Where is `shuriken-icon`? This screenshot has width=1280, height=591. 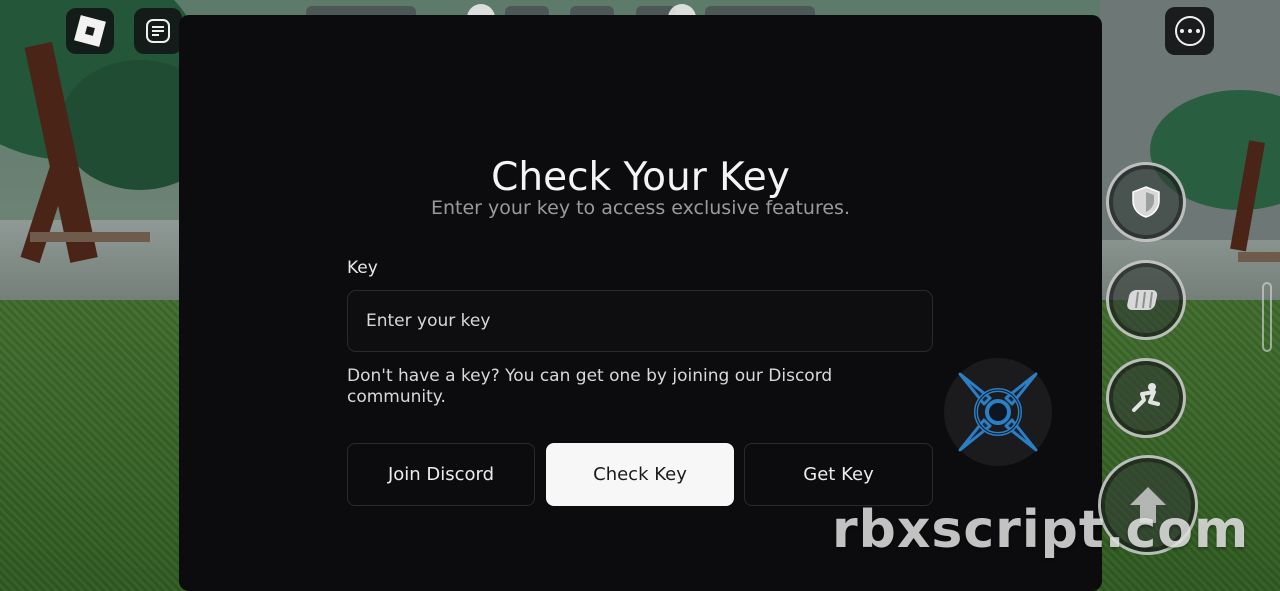
shuriken-icon is located at coordinates (998, 412).